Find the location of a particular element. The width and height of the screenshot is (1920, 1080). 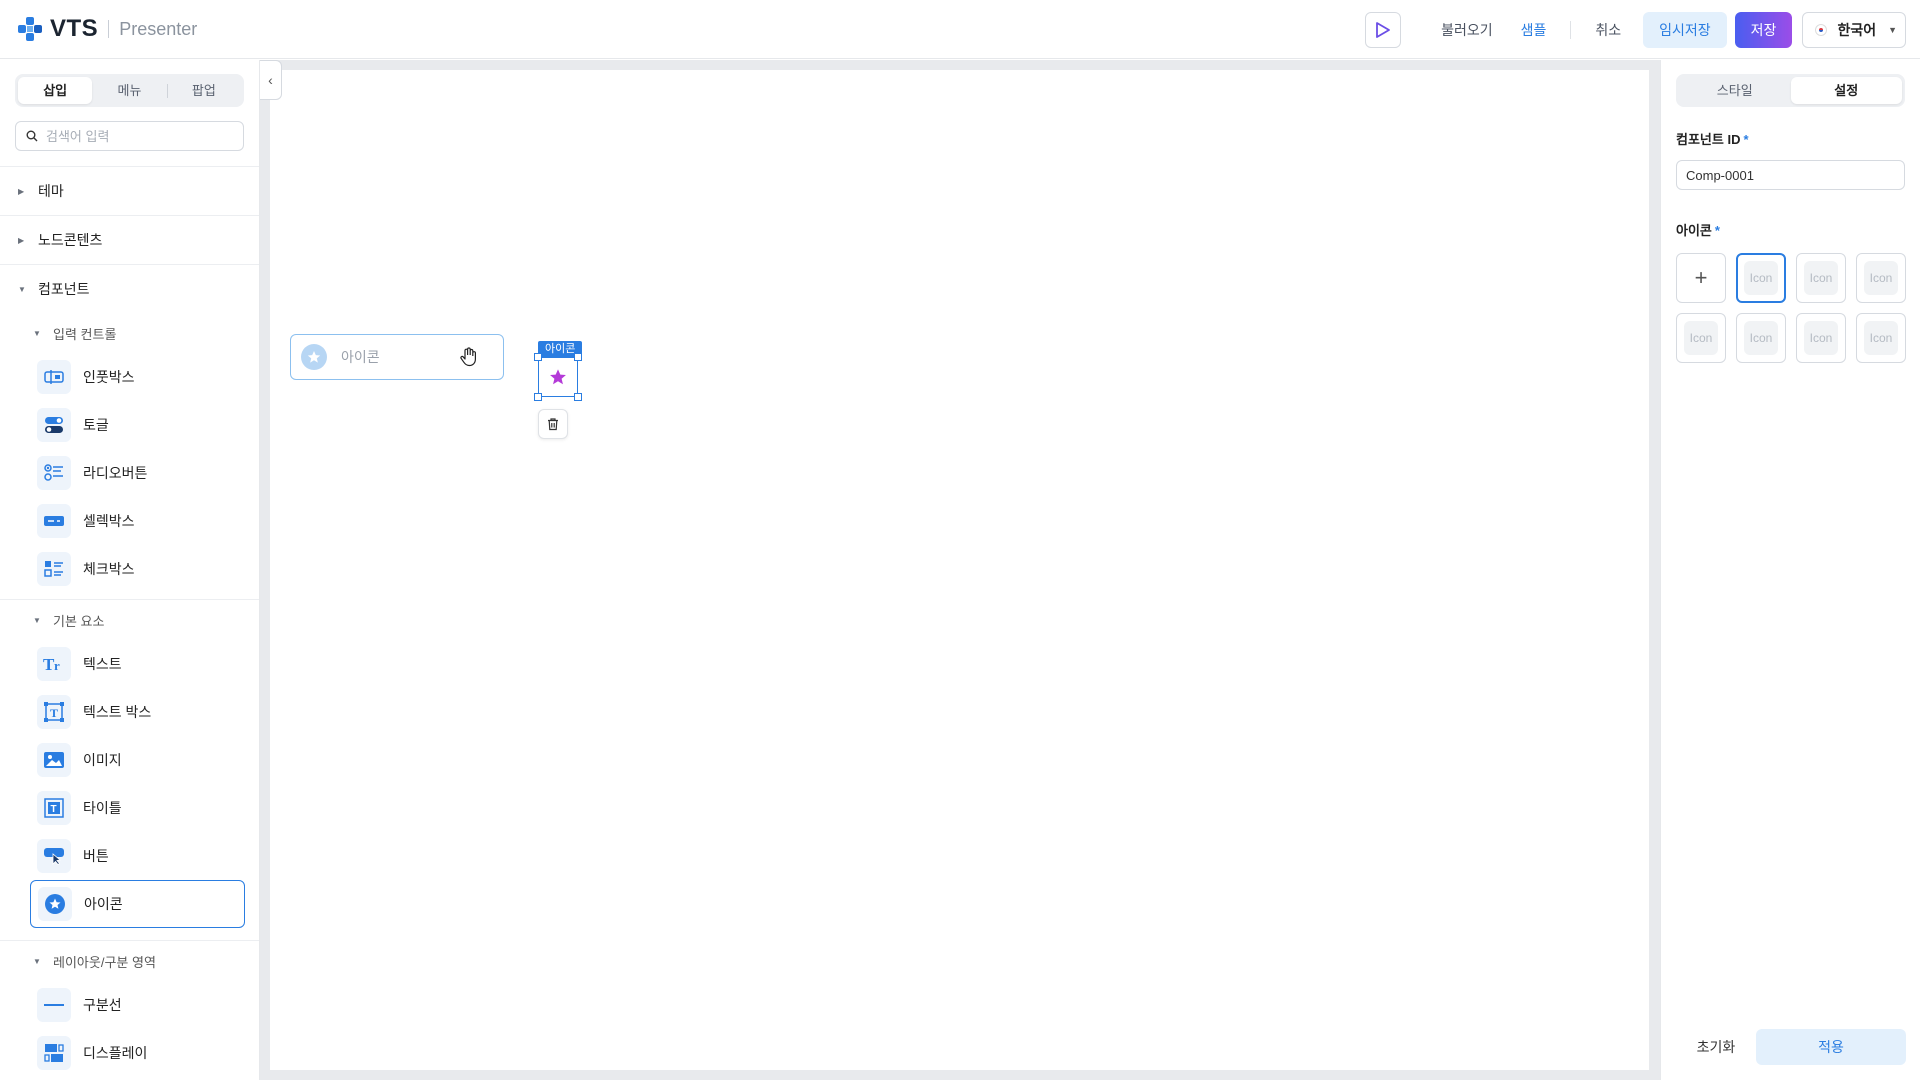

item-selectbox: 셀렉박스 is located at coordinates (137, 521).